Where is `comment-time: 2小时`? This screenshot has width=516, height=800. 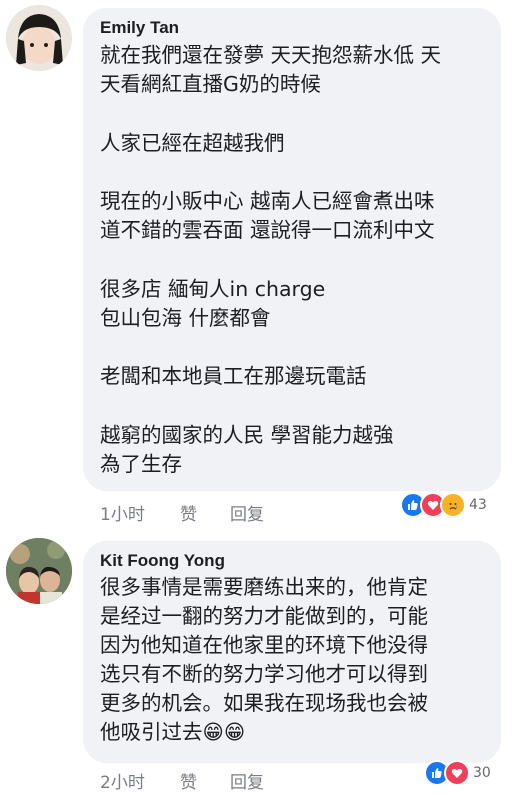 comment-time: 2小时 is located at coordinates (122, 780).